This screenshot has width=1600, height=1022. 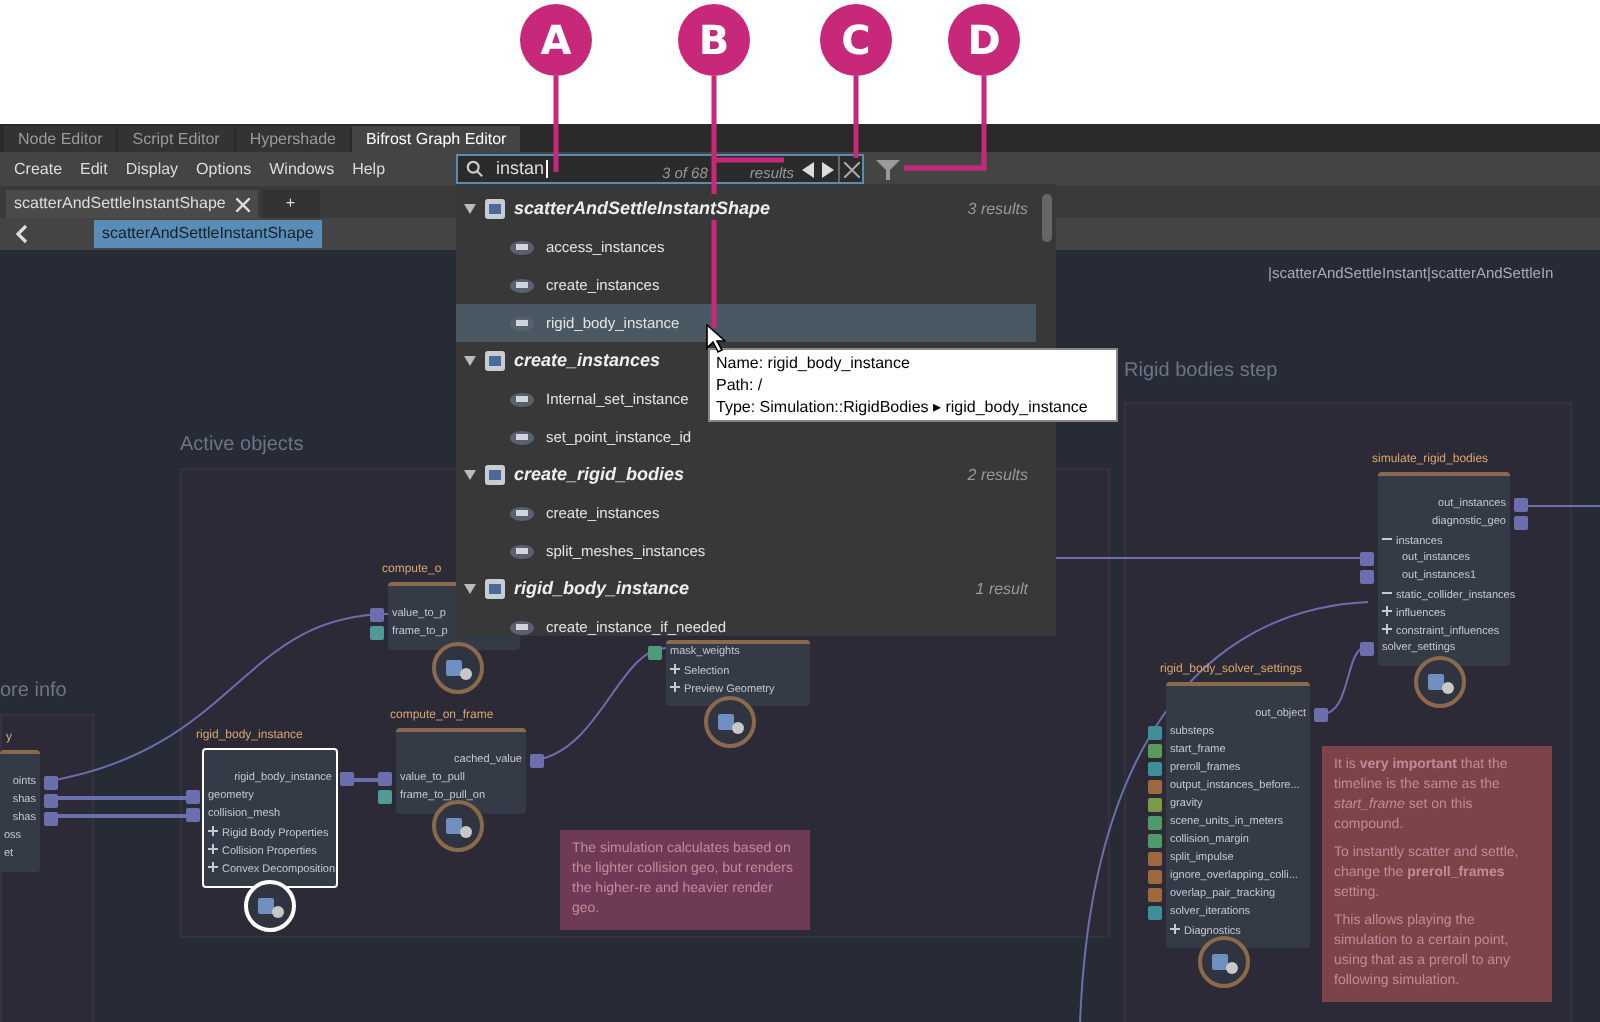 I want to click on callout-badge: B, so click(x=714, y=40).